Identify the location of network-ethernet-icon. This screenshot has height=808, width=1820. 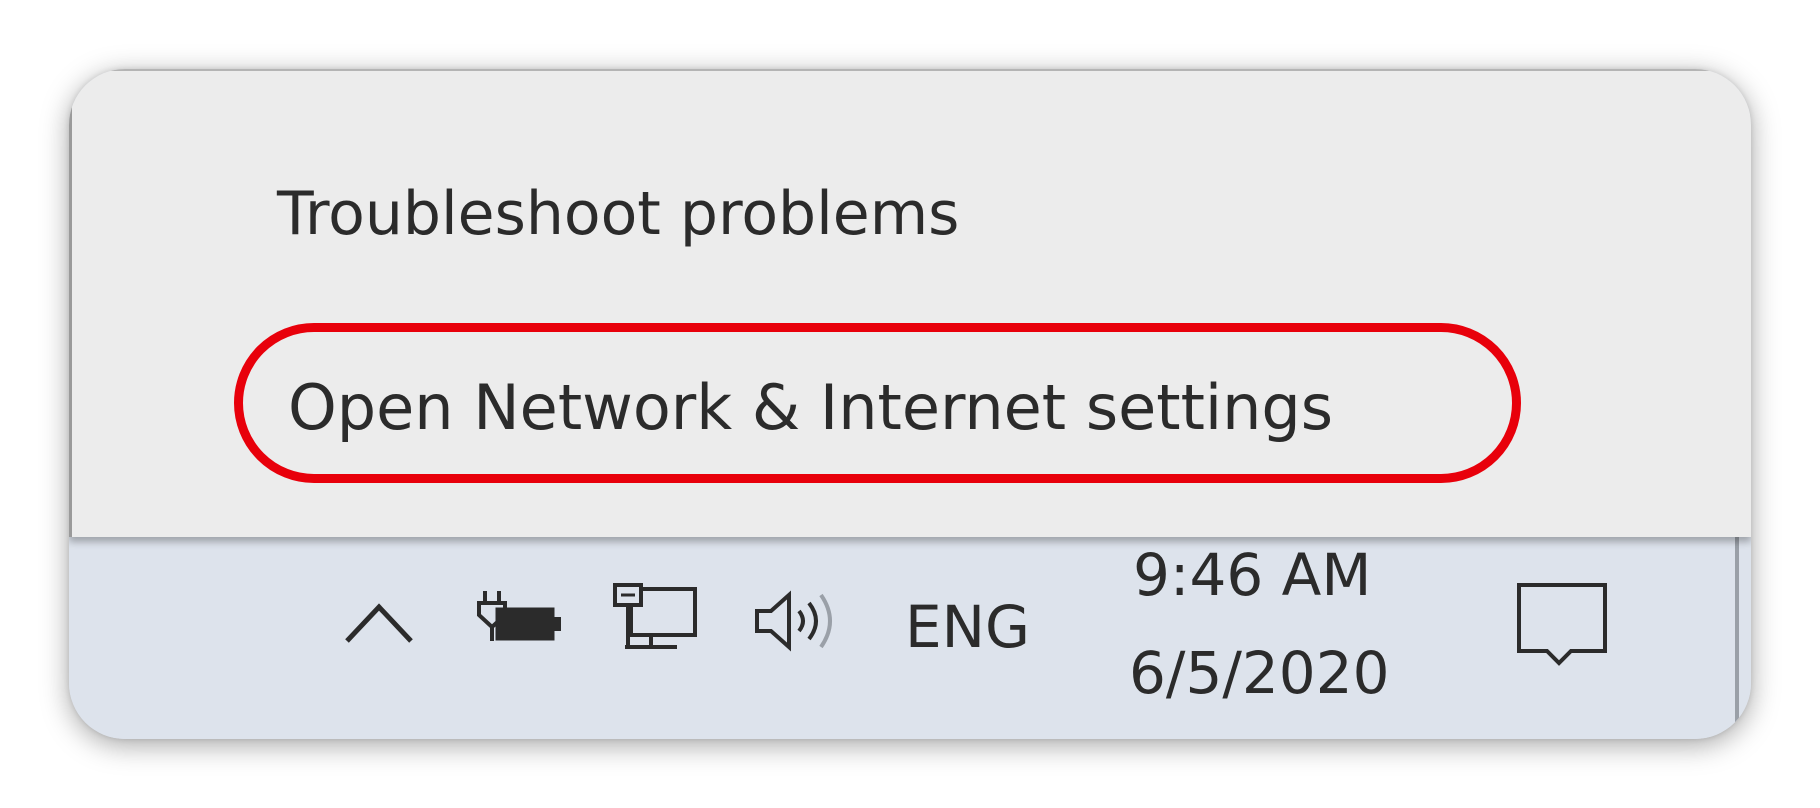
(657, 621).